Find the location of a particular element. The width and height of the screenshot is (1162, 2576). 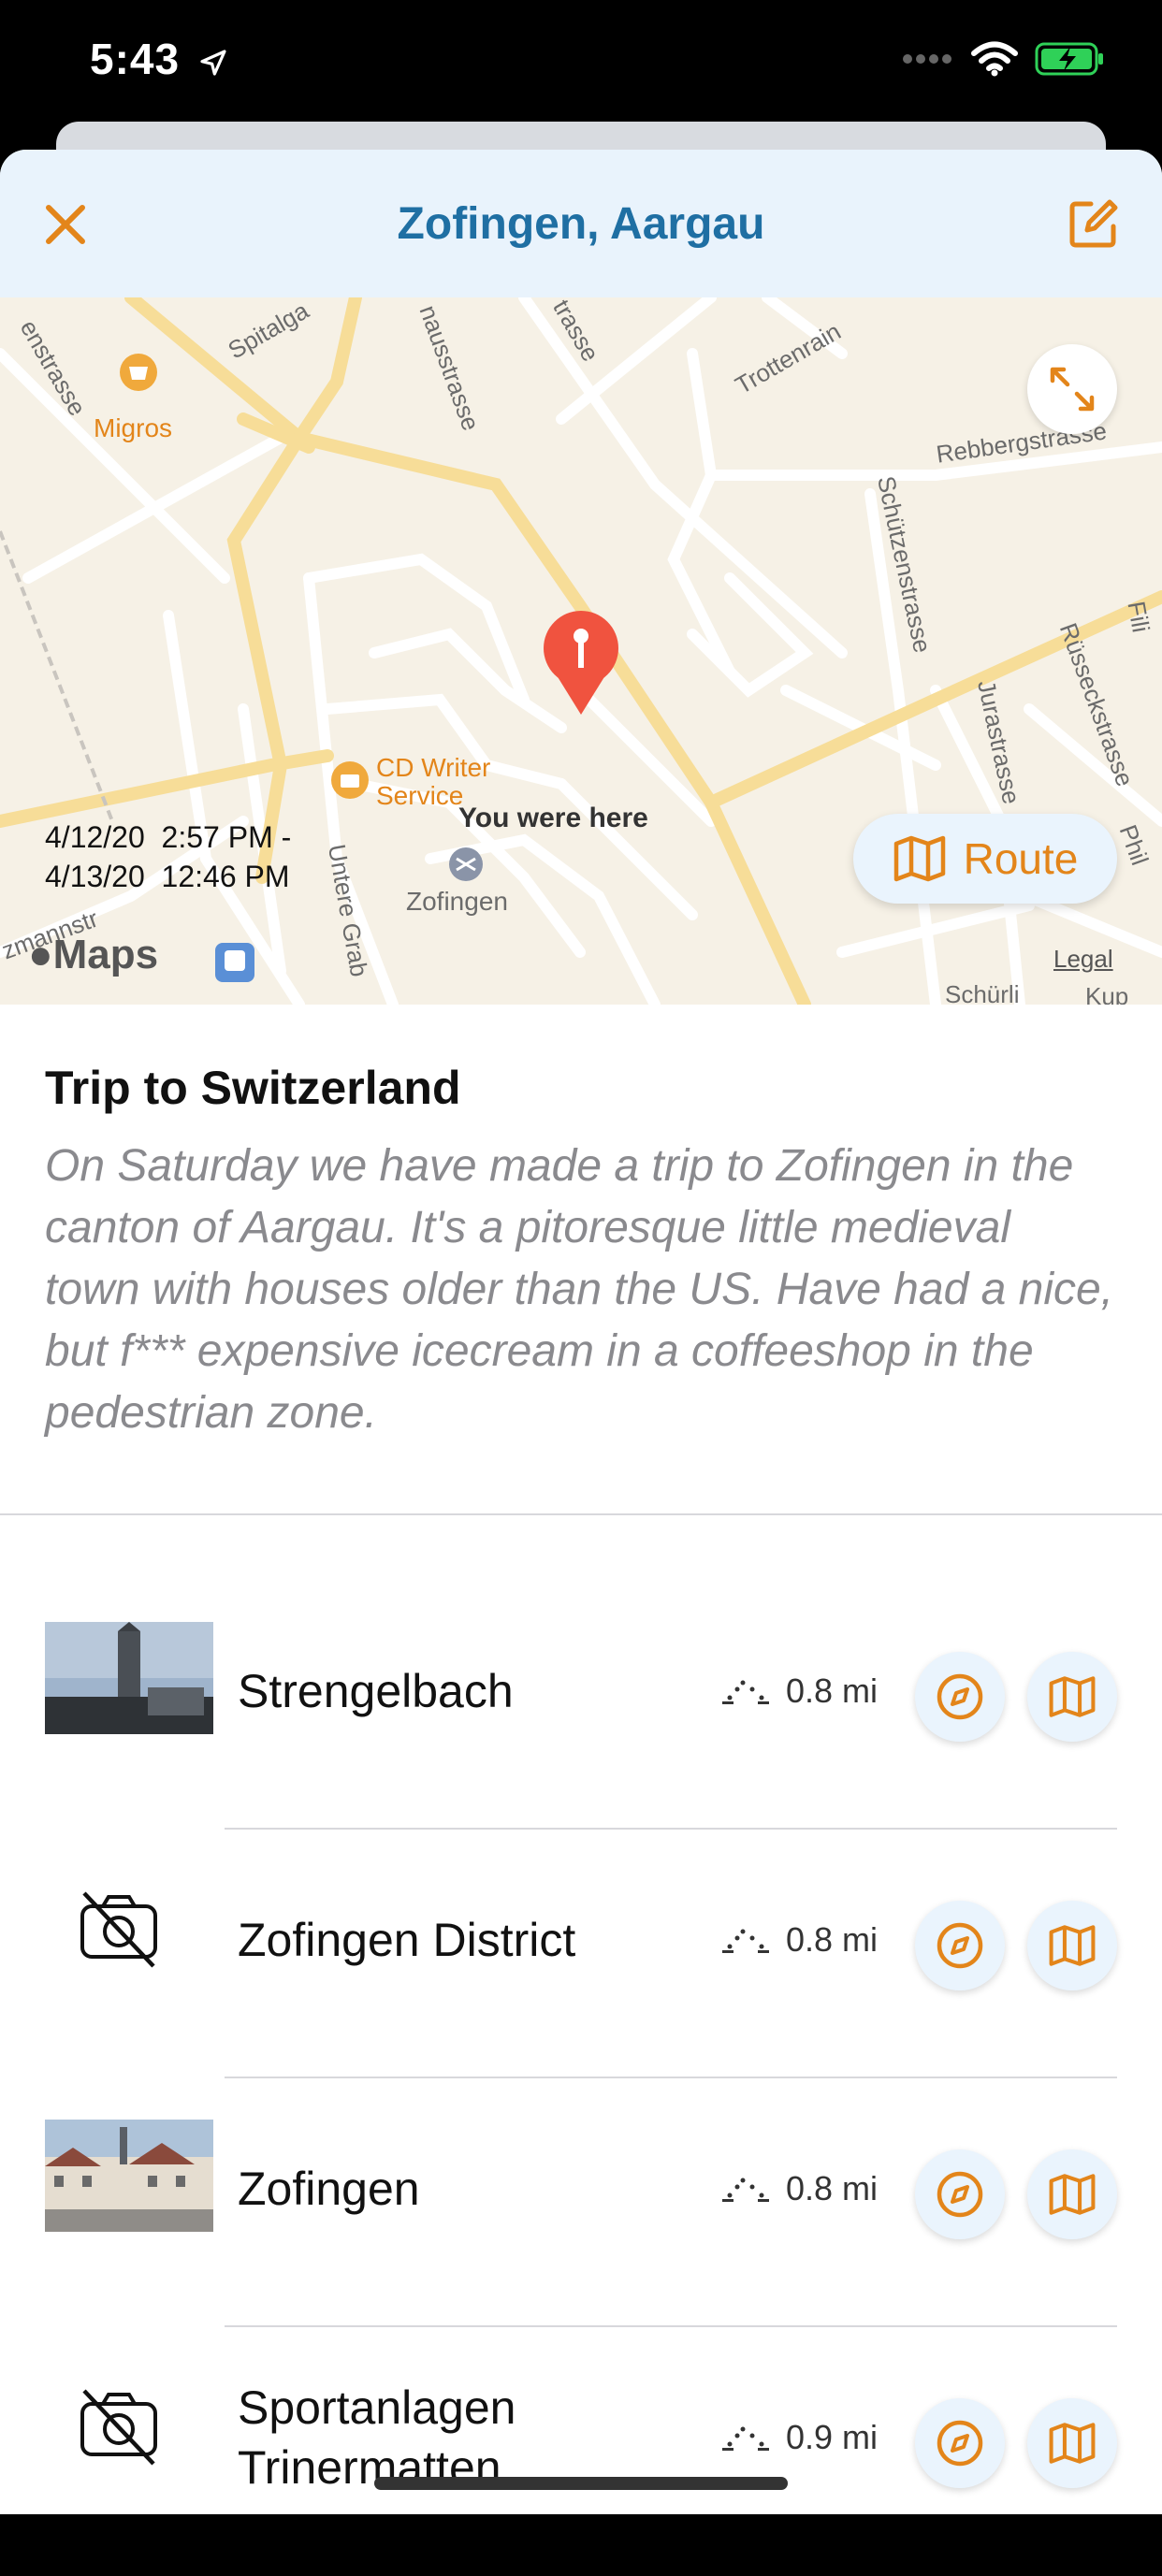

wifi-icon is located at coordinates (995, 59).